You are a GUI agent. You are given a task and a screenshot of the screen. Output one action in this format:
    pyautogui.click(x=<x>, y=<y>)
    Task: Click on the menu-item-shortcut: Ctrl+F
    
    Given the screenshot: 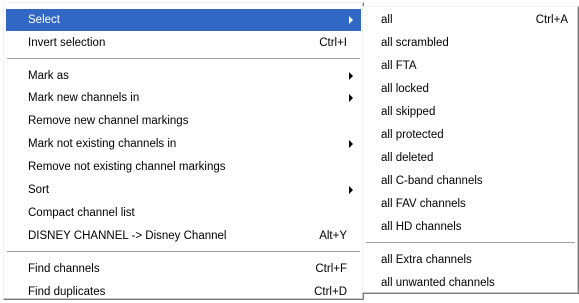 What is the action you would take?
    pyautogui.click(x=331, y=269)
    